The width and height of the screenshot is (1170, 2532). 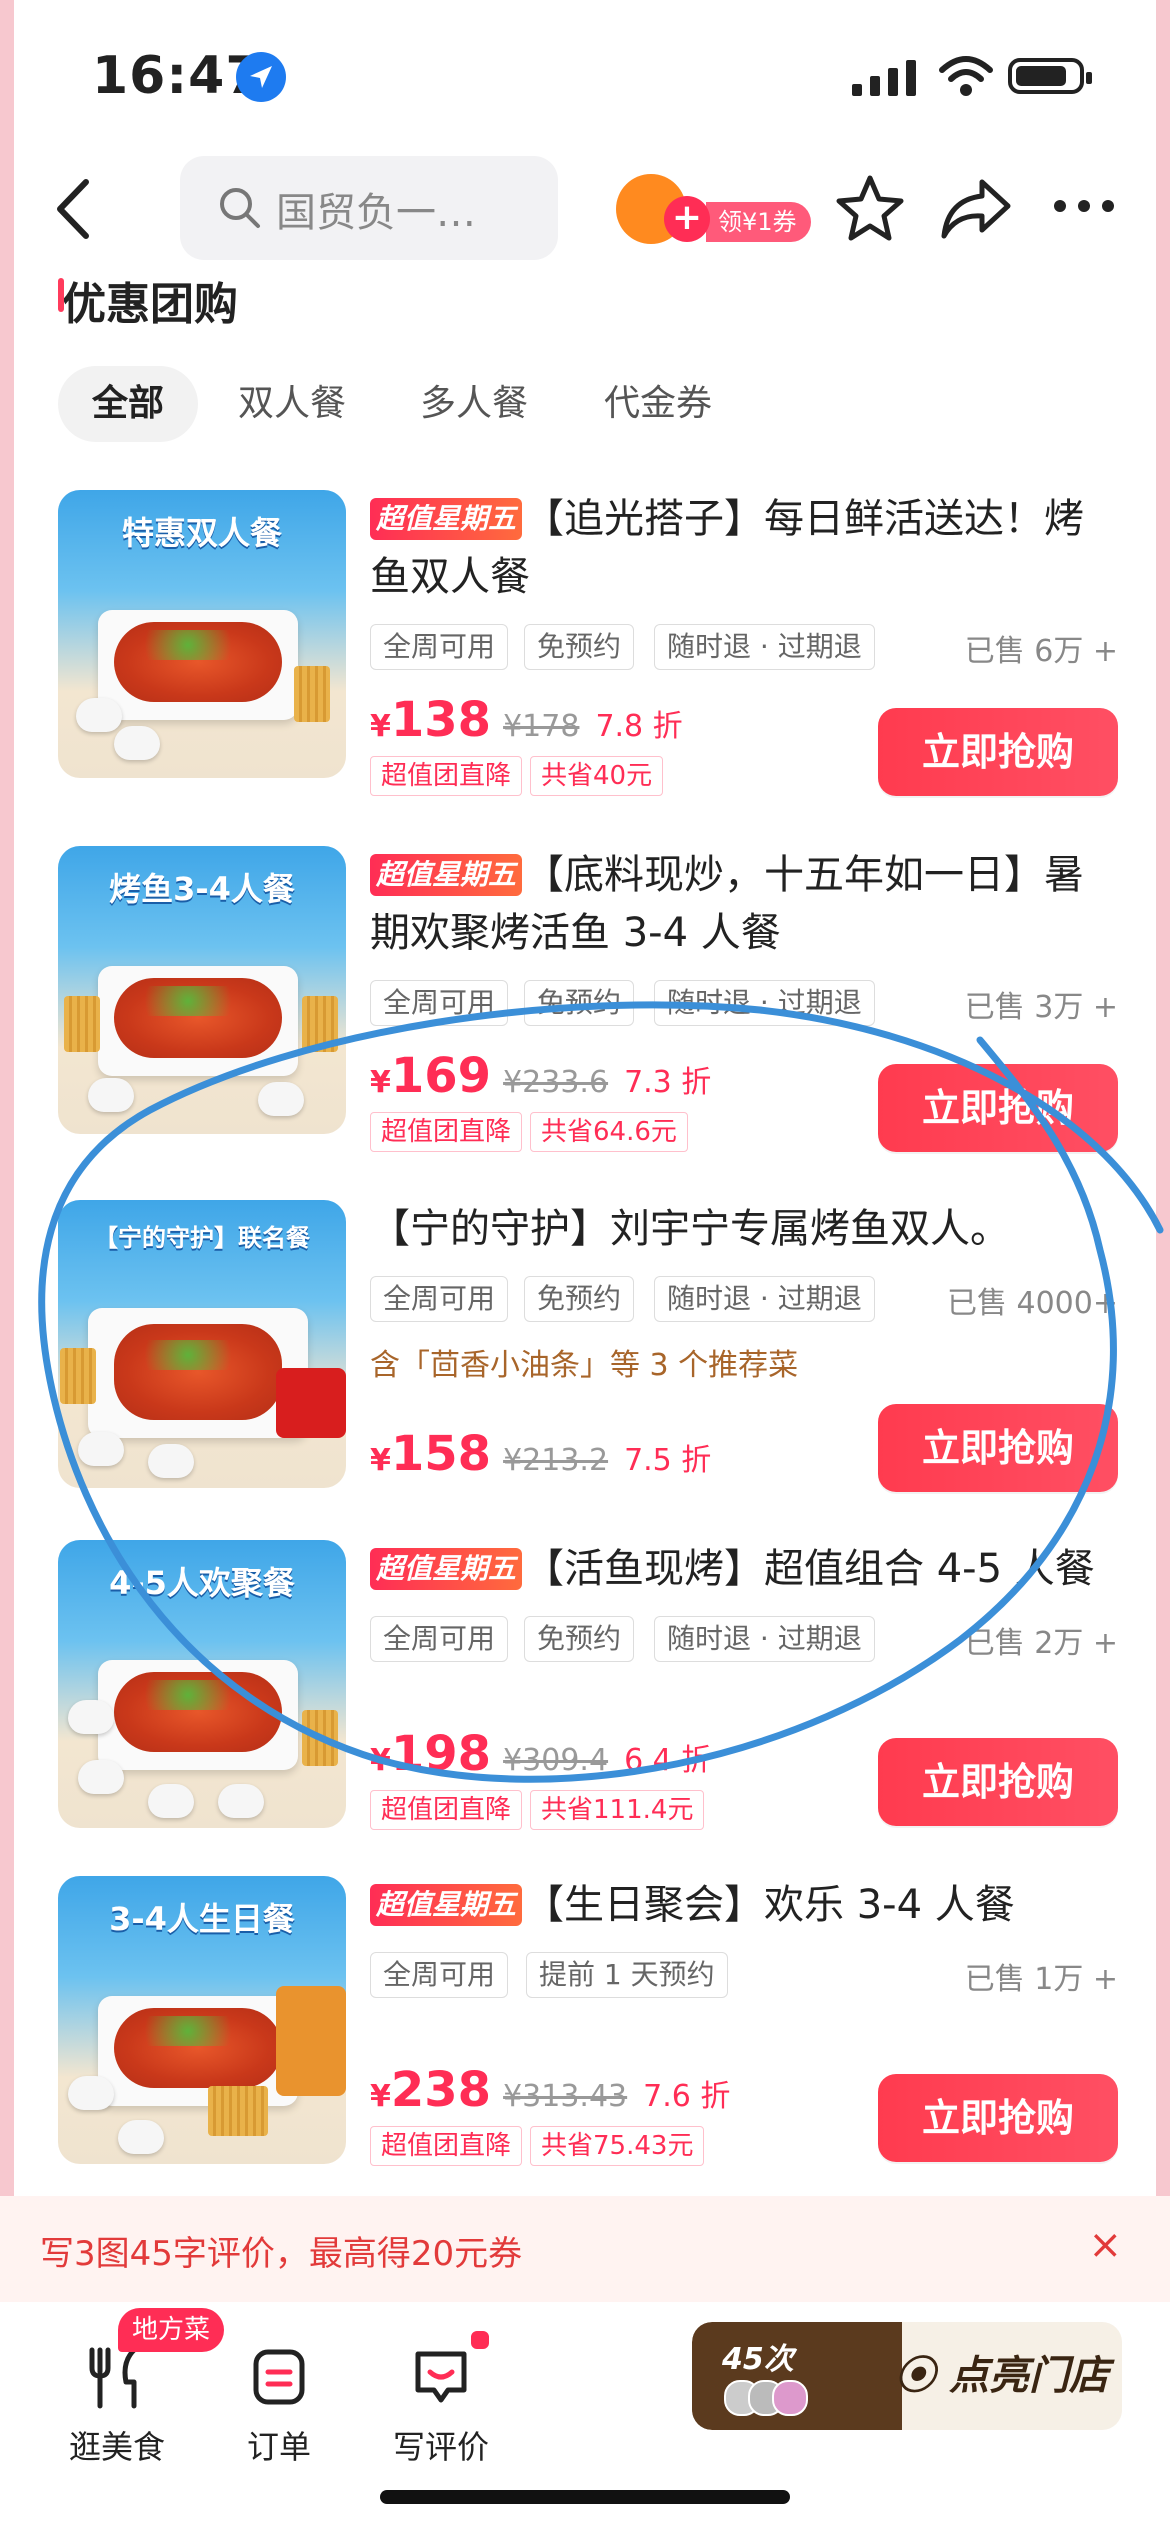 I want to click on price-row: ¥158 ¥213.2 7.5 折, so click(x=541, y=1454).